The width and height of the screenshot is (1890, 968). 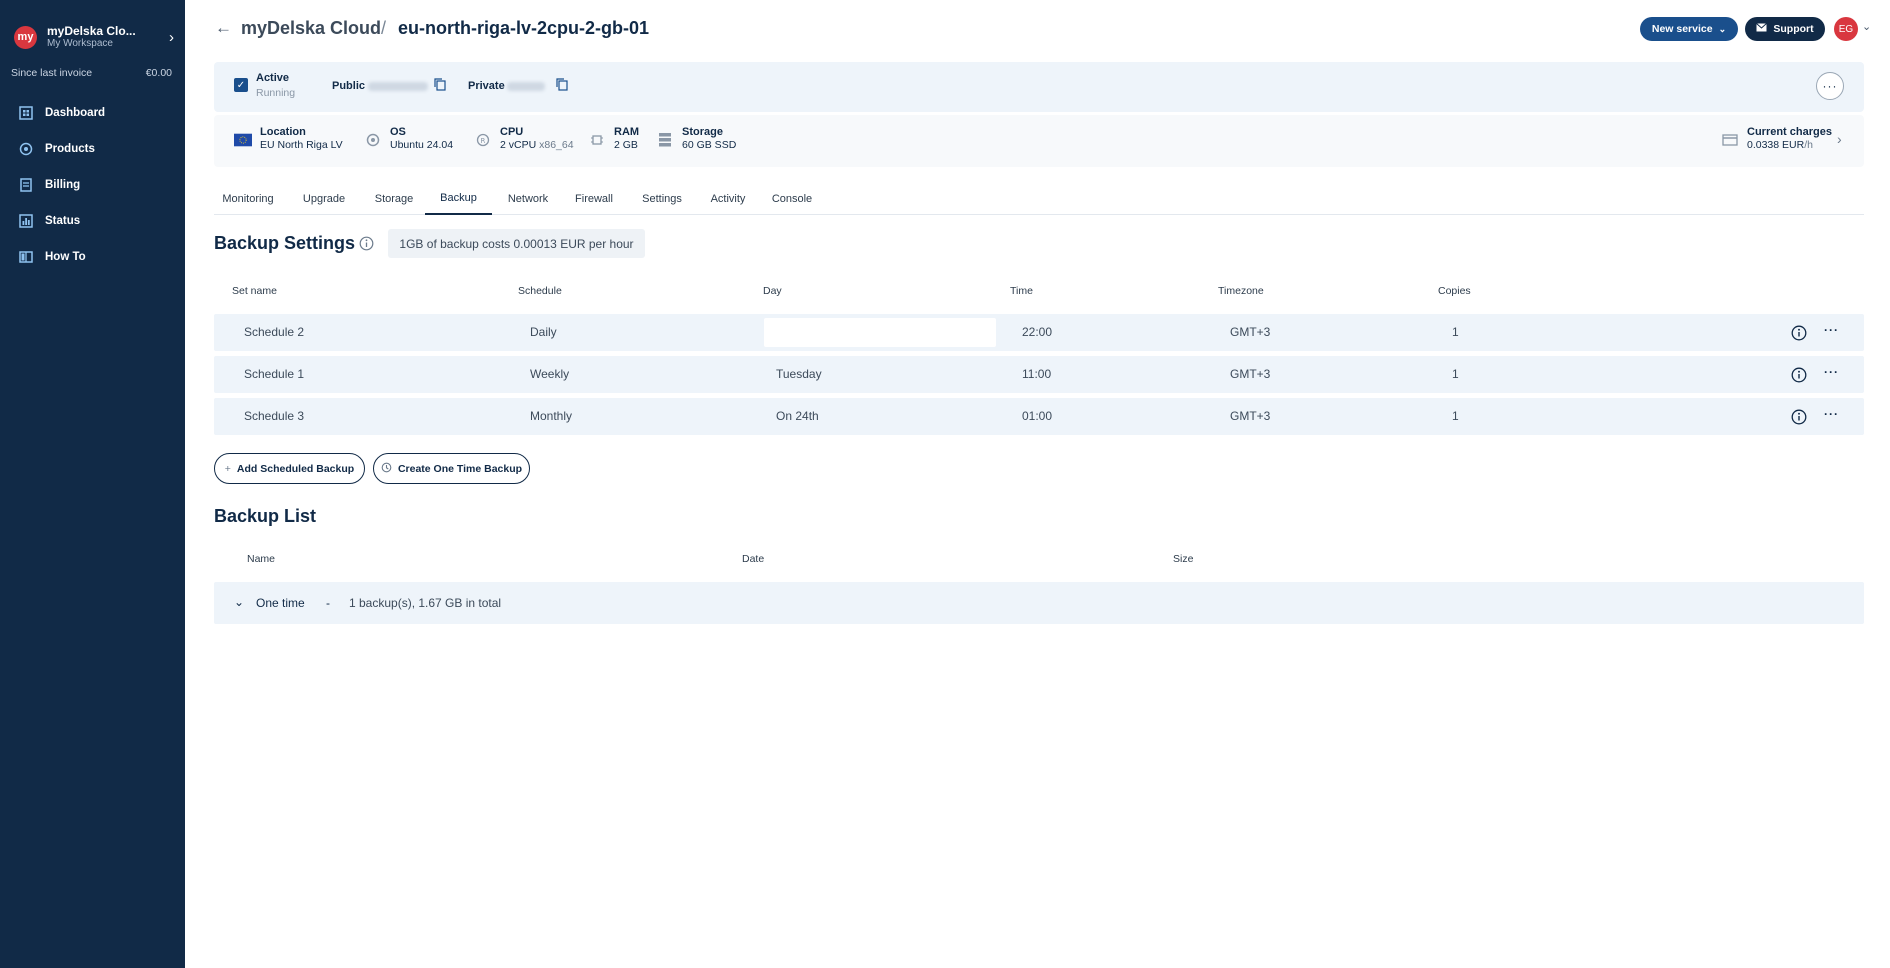 I want to click on cell-set-name: Schedule 2, so click(x=274, y=332).